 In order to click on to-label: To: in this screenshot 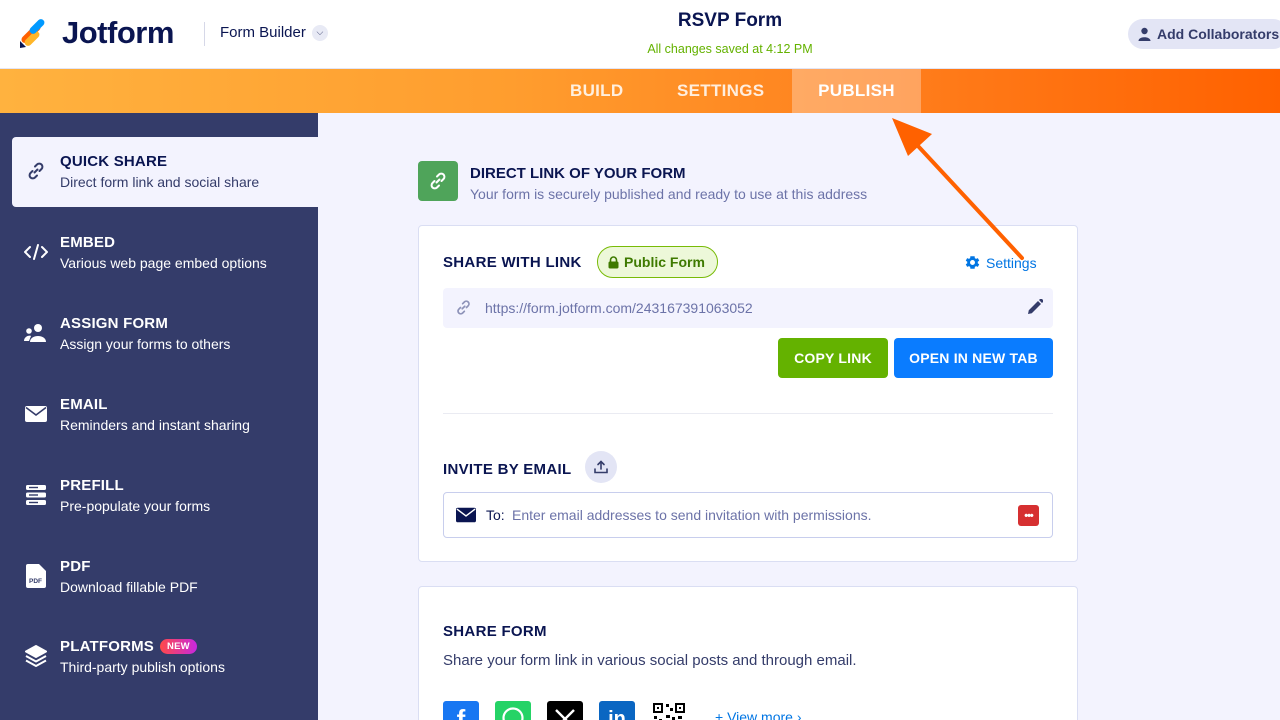, I will do `click(495, 515)`.